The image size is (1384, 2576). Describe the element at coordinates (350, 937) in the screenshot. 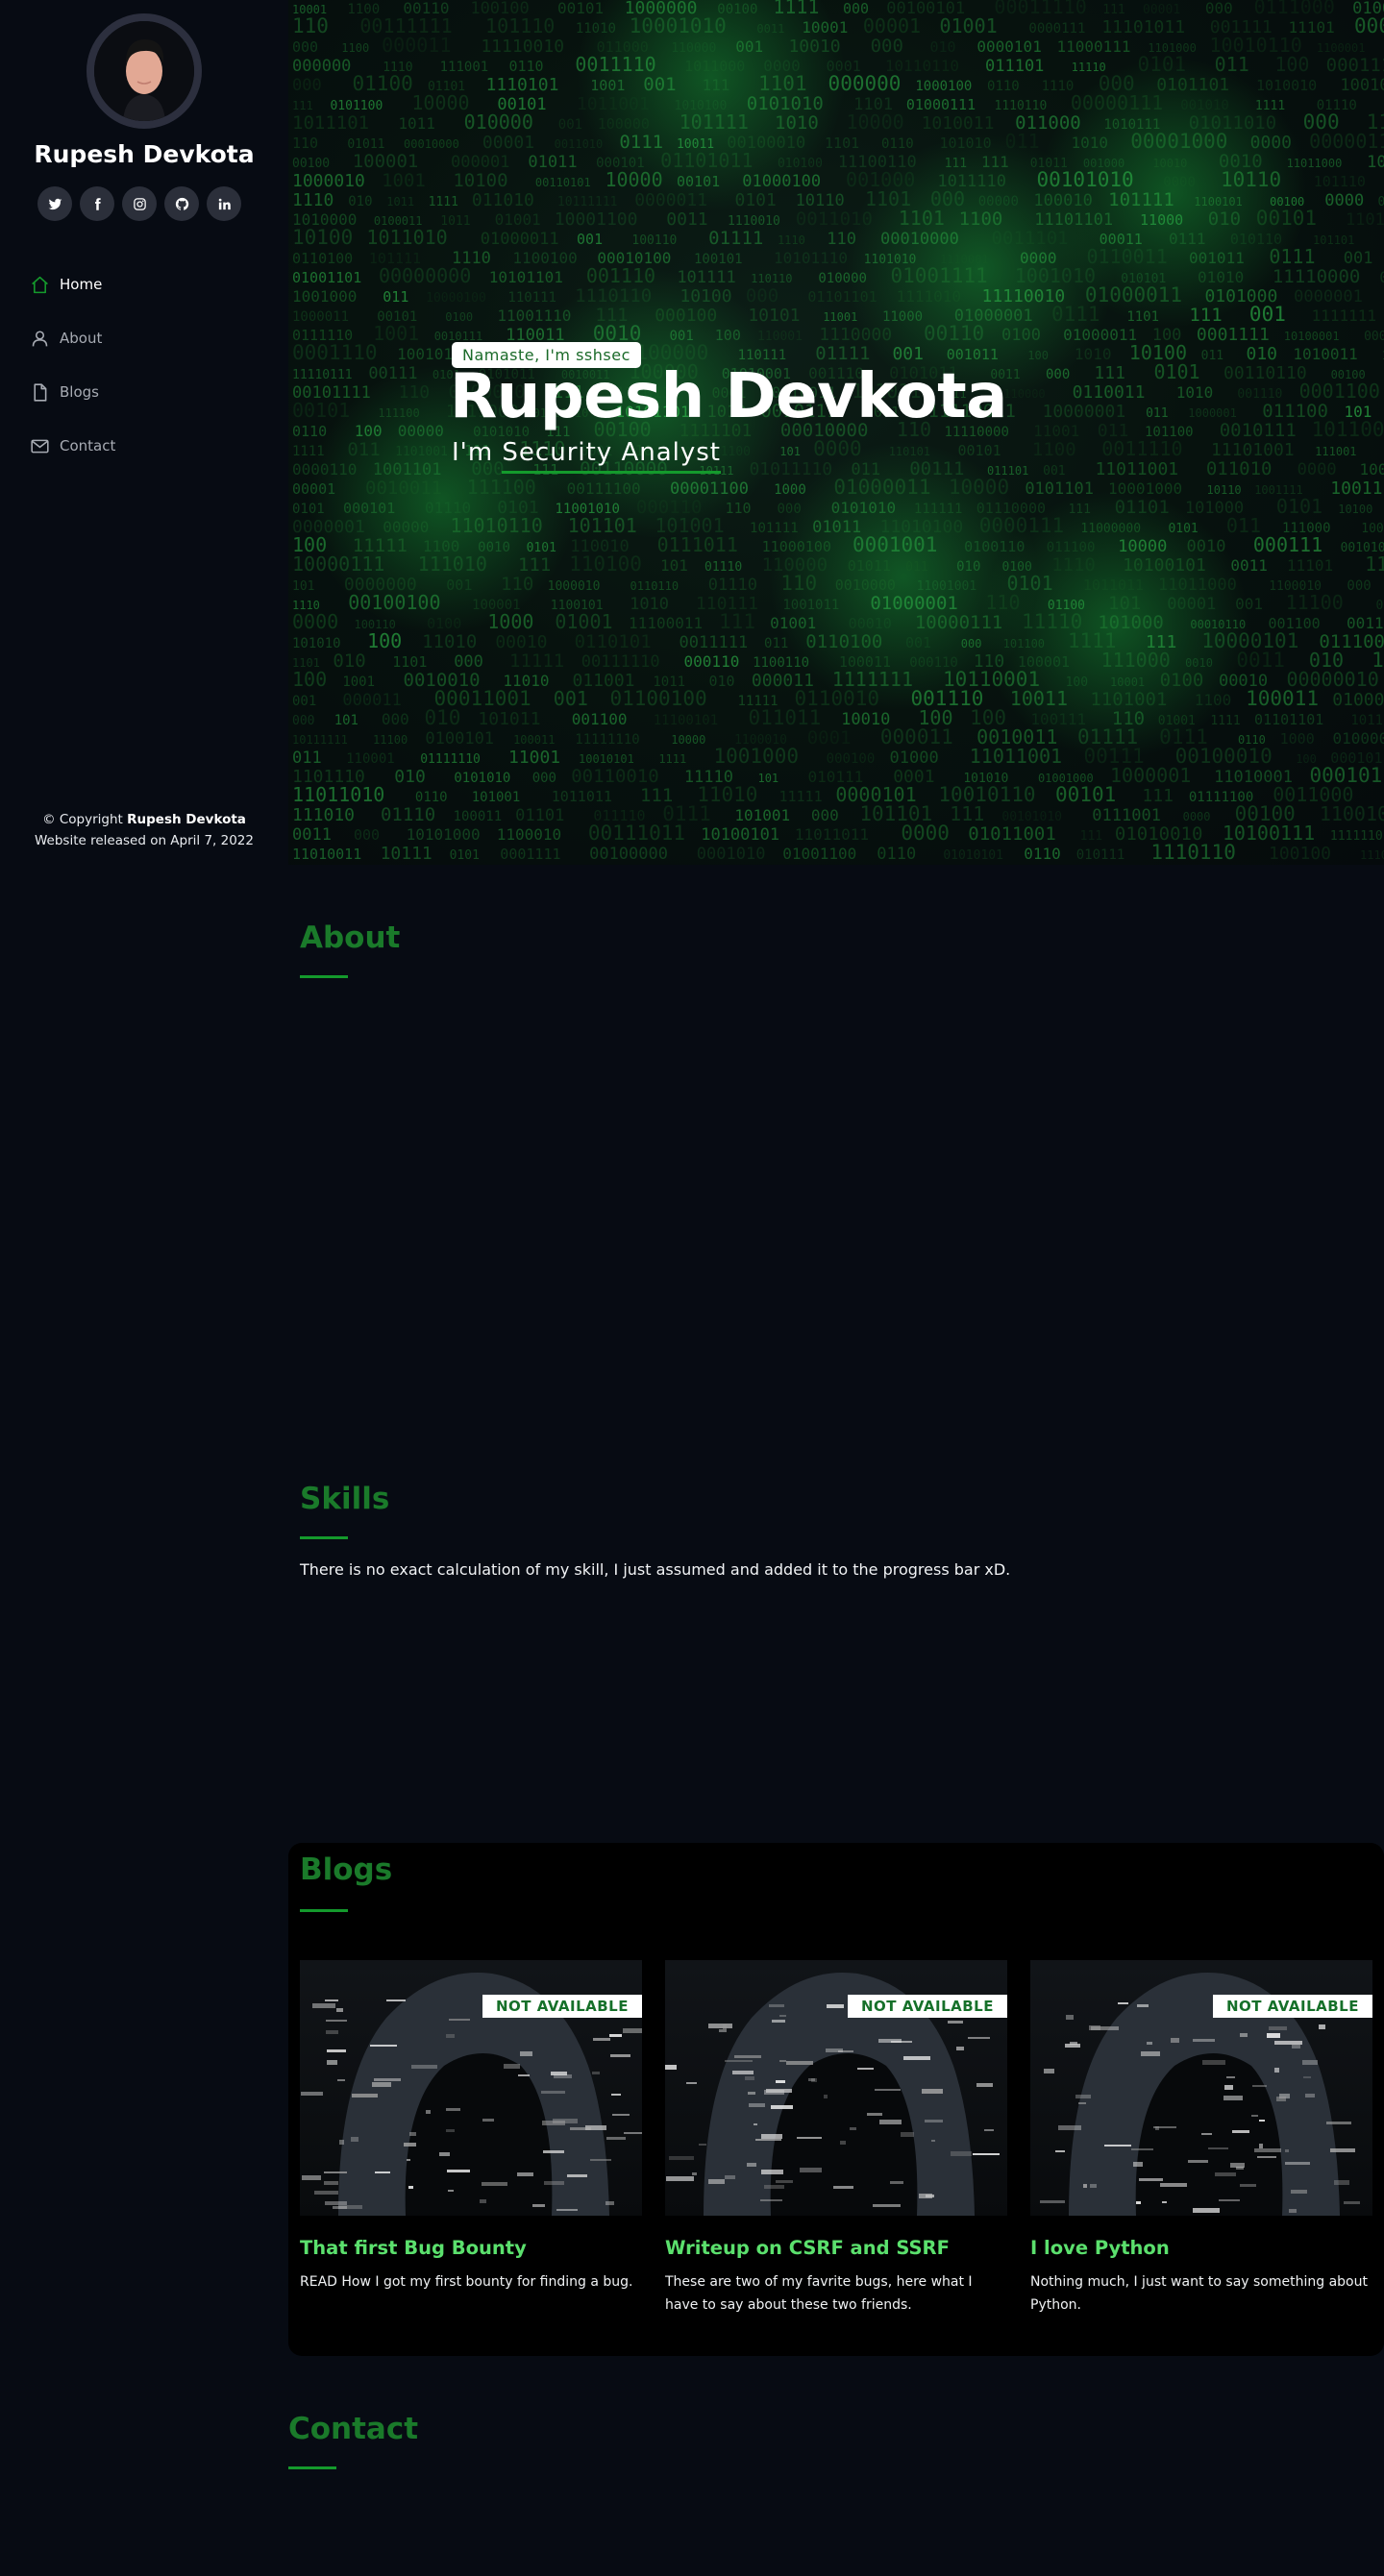

I see `about-title: About` at that location.